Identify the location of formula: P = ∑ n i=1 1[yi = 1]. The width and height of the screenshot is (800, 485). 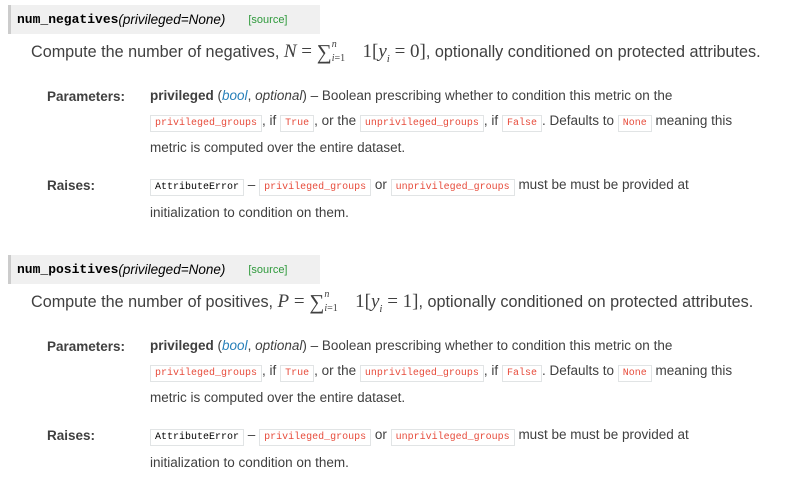
(348, 301).